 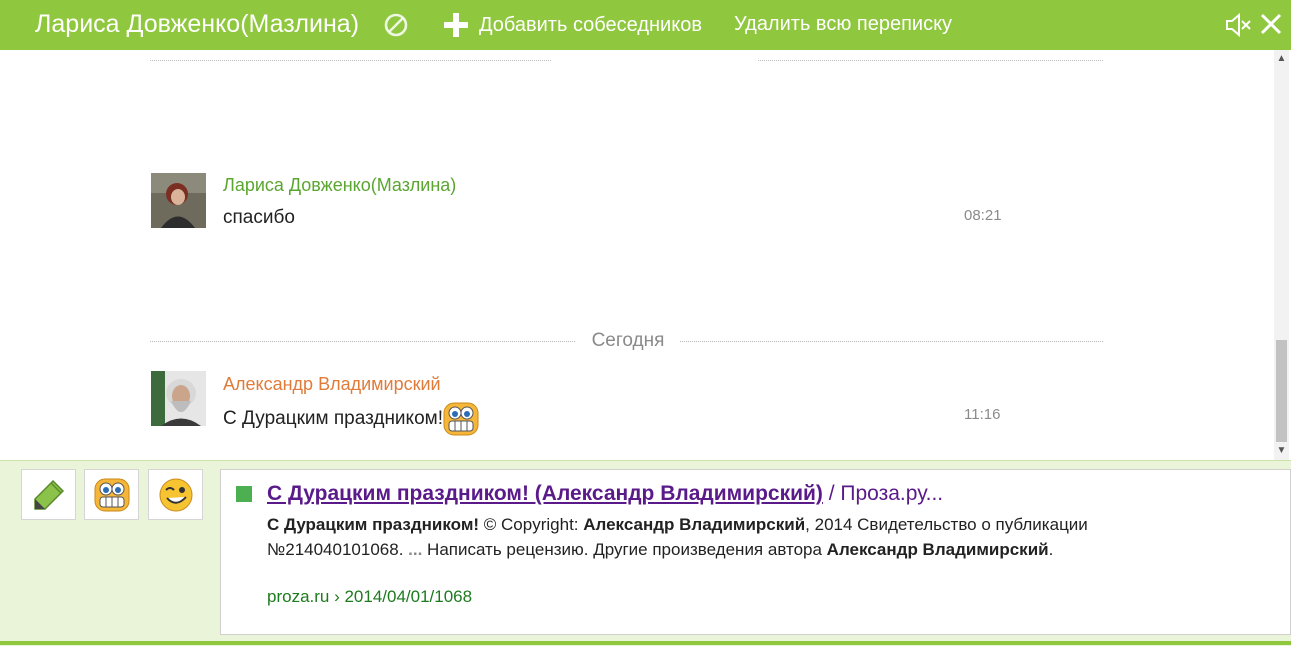 I want to click on scroll-thumb, so click(x=1281, y=391).